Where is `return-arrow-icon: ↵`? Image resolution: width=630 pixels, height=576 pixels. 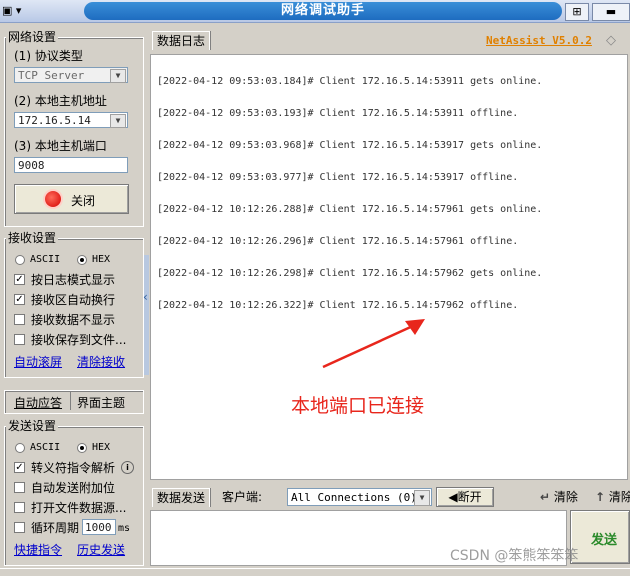
return-arrow-icon: ↵ is located at coordinates (545, 497).